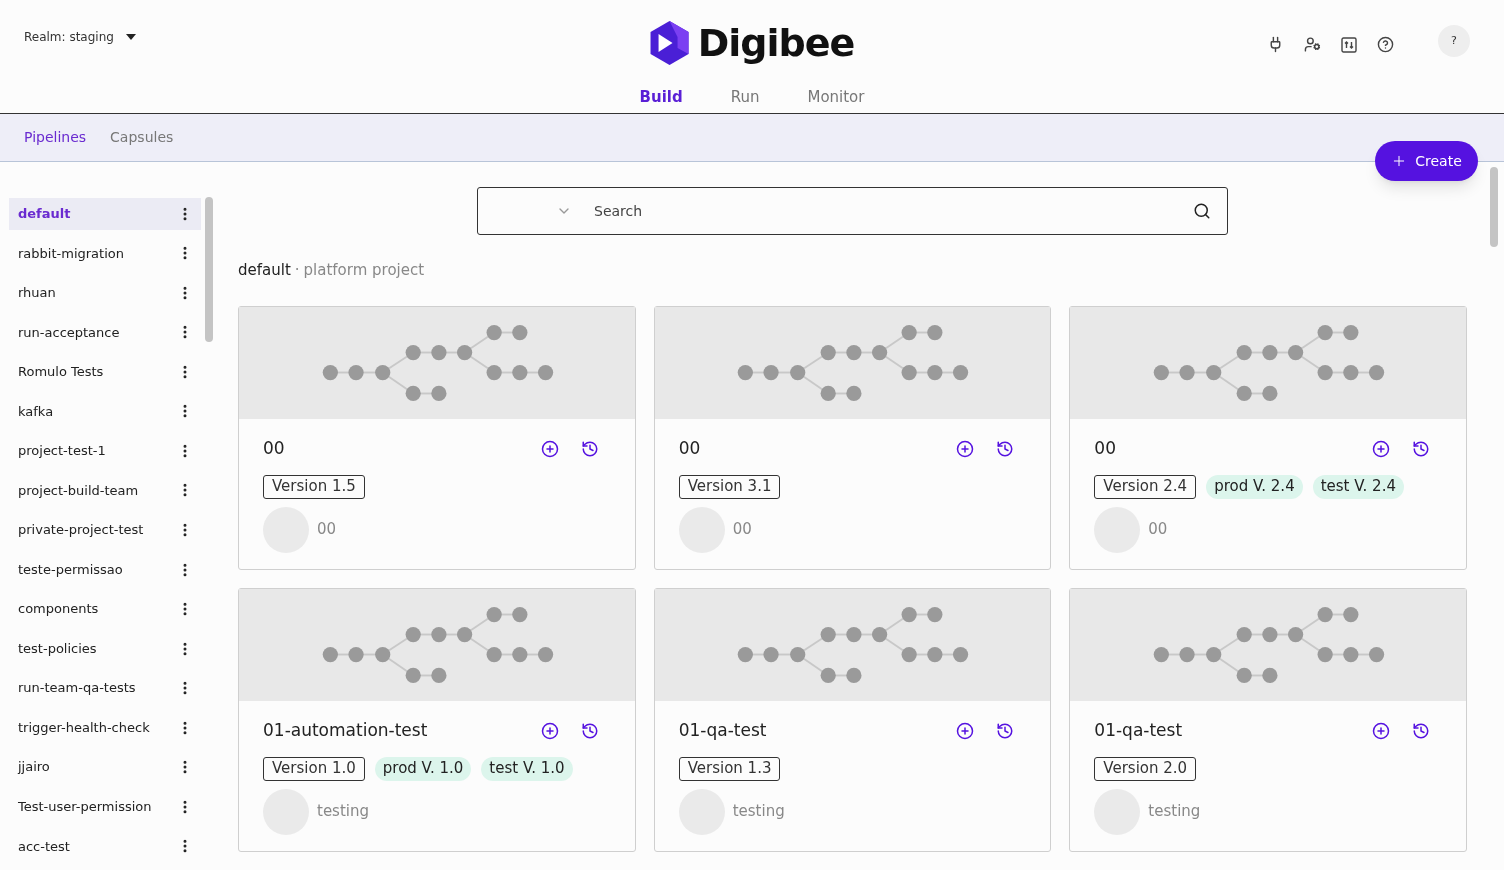  I want to click on create-button: Create, so click(1426, 161).